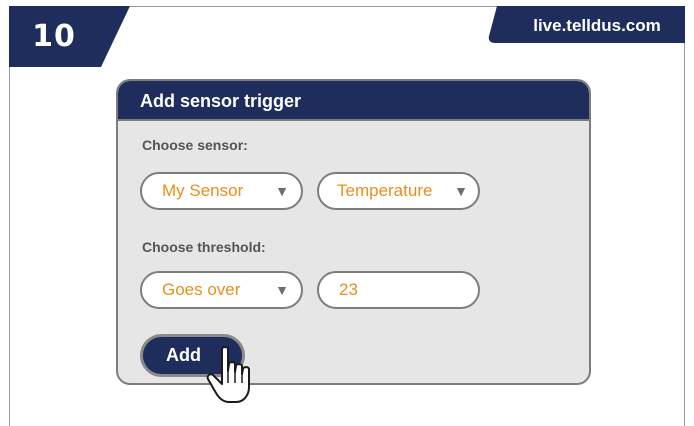 The image size is (694, 426). I want to click on choose-sensor-label: Choose sensor:, so click(195, 145).